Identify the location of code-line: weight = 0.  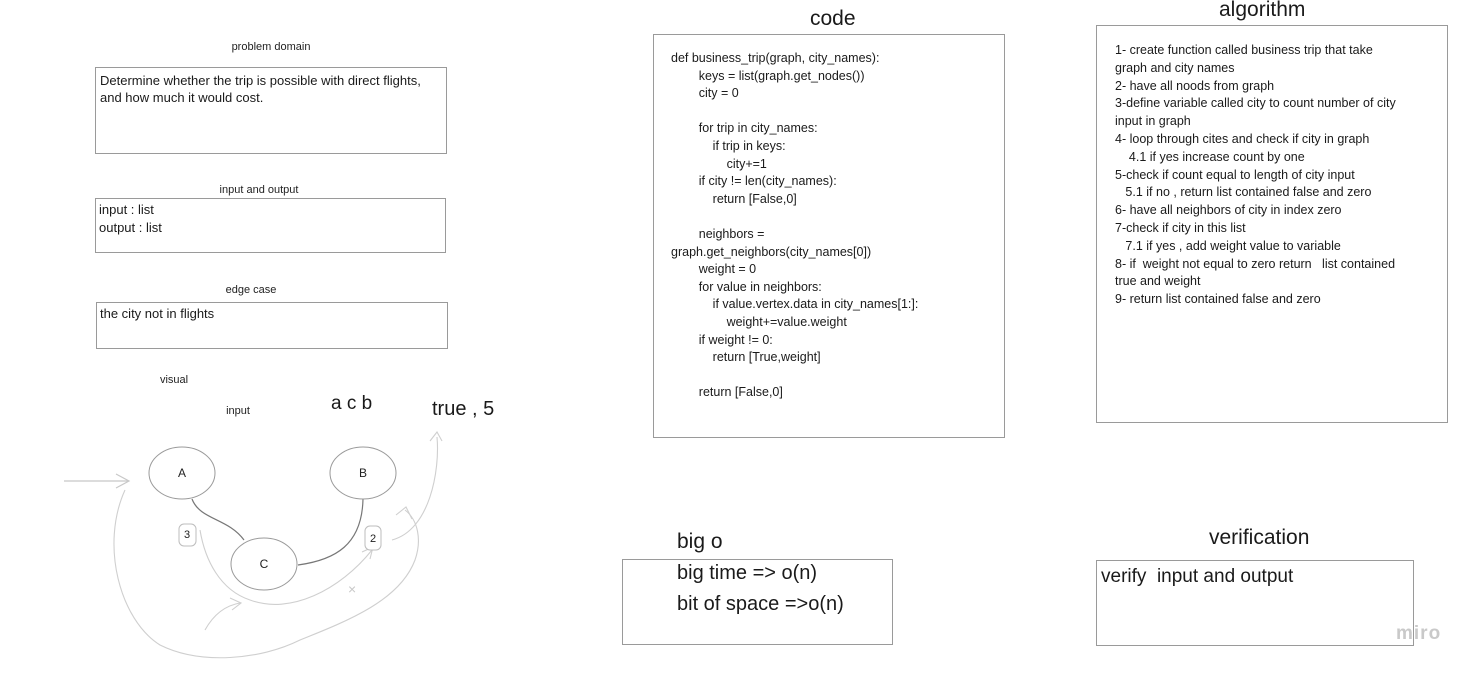
(714, 269).